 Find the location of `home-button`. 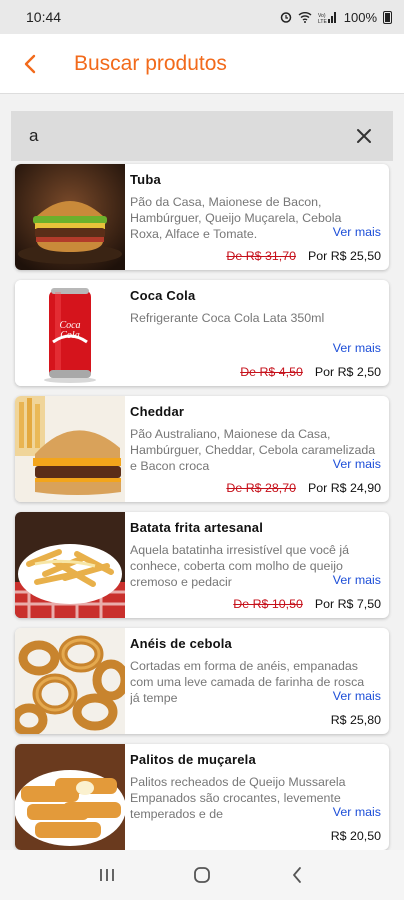

home-button is located at coordinates (202, 875).